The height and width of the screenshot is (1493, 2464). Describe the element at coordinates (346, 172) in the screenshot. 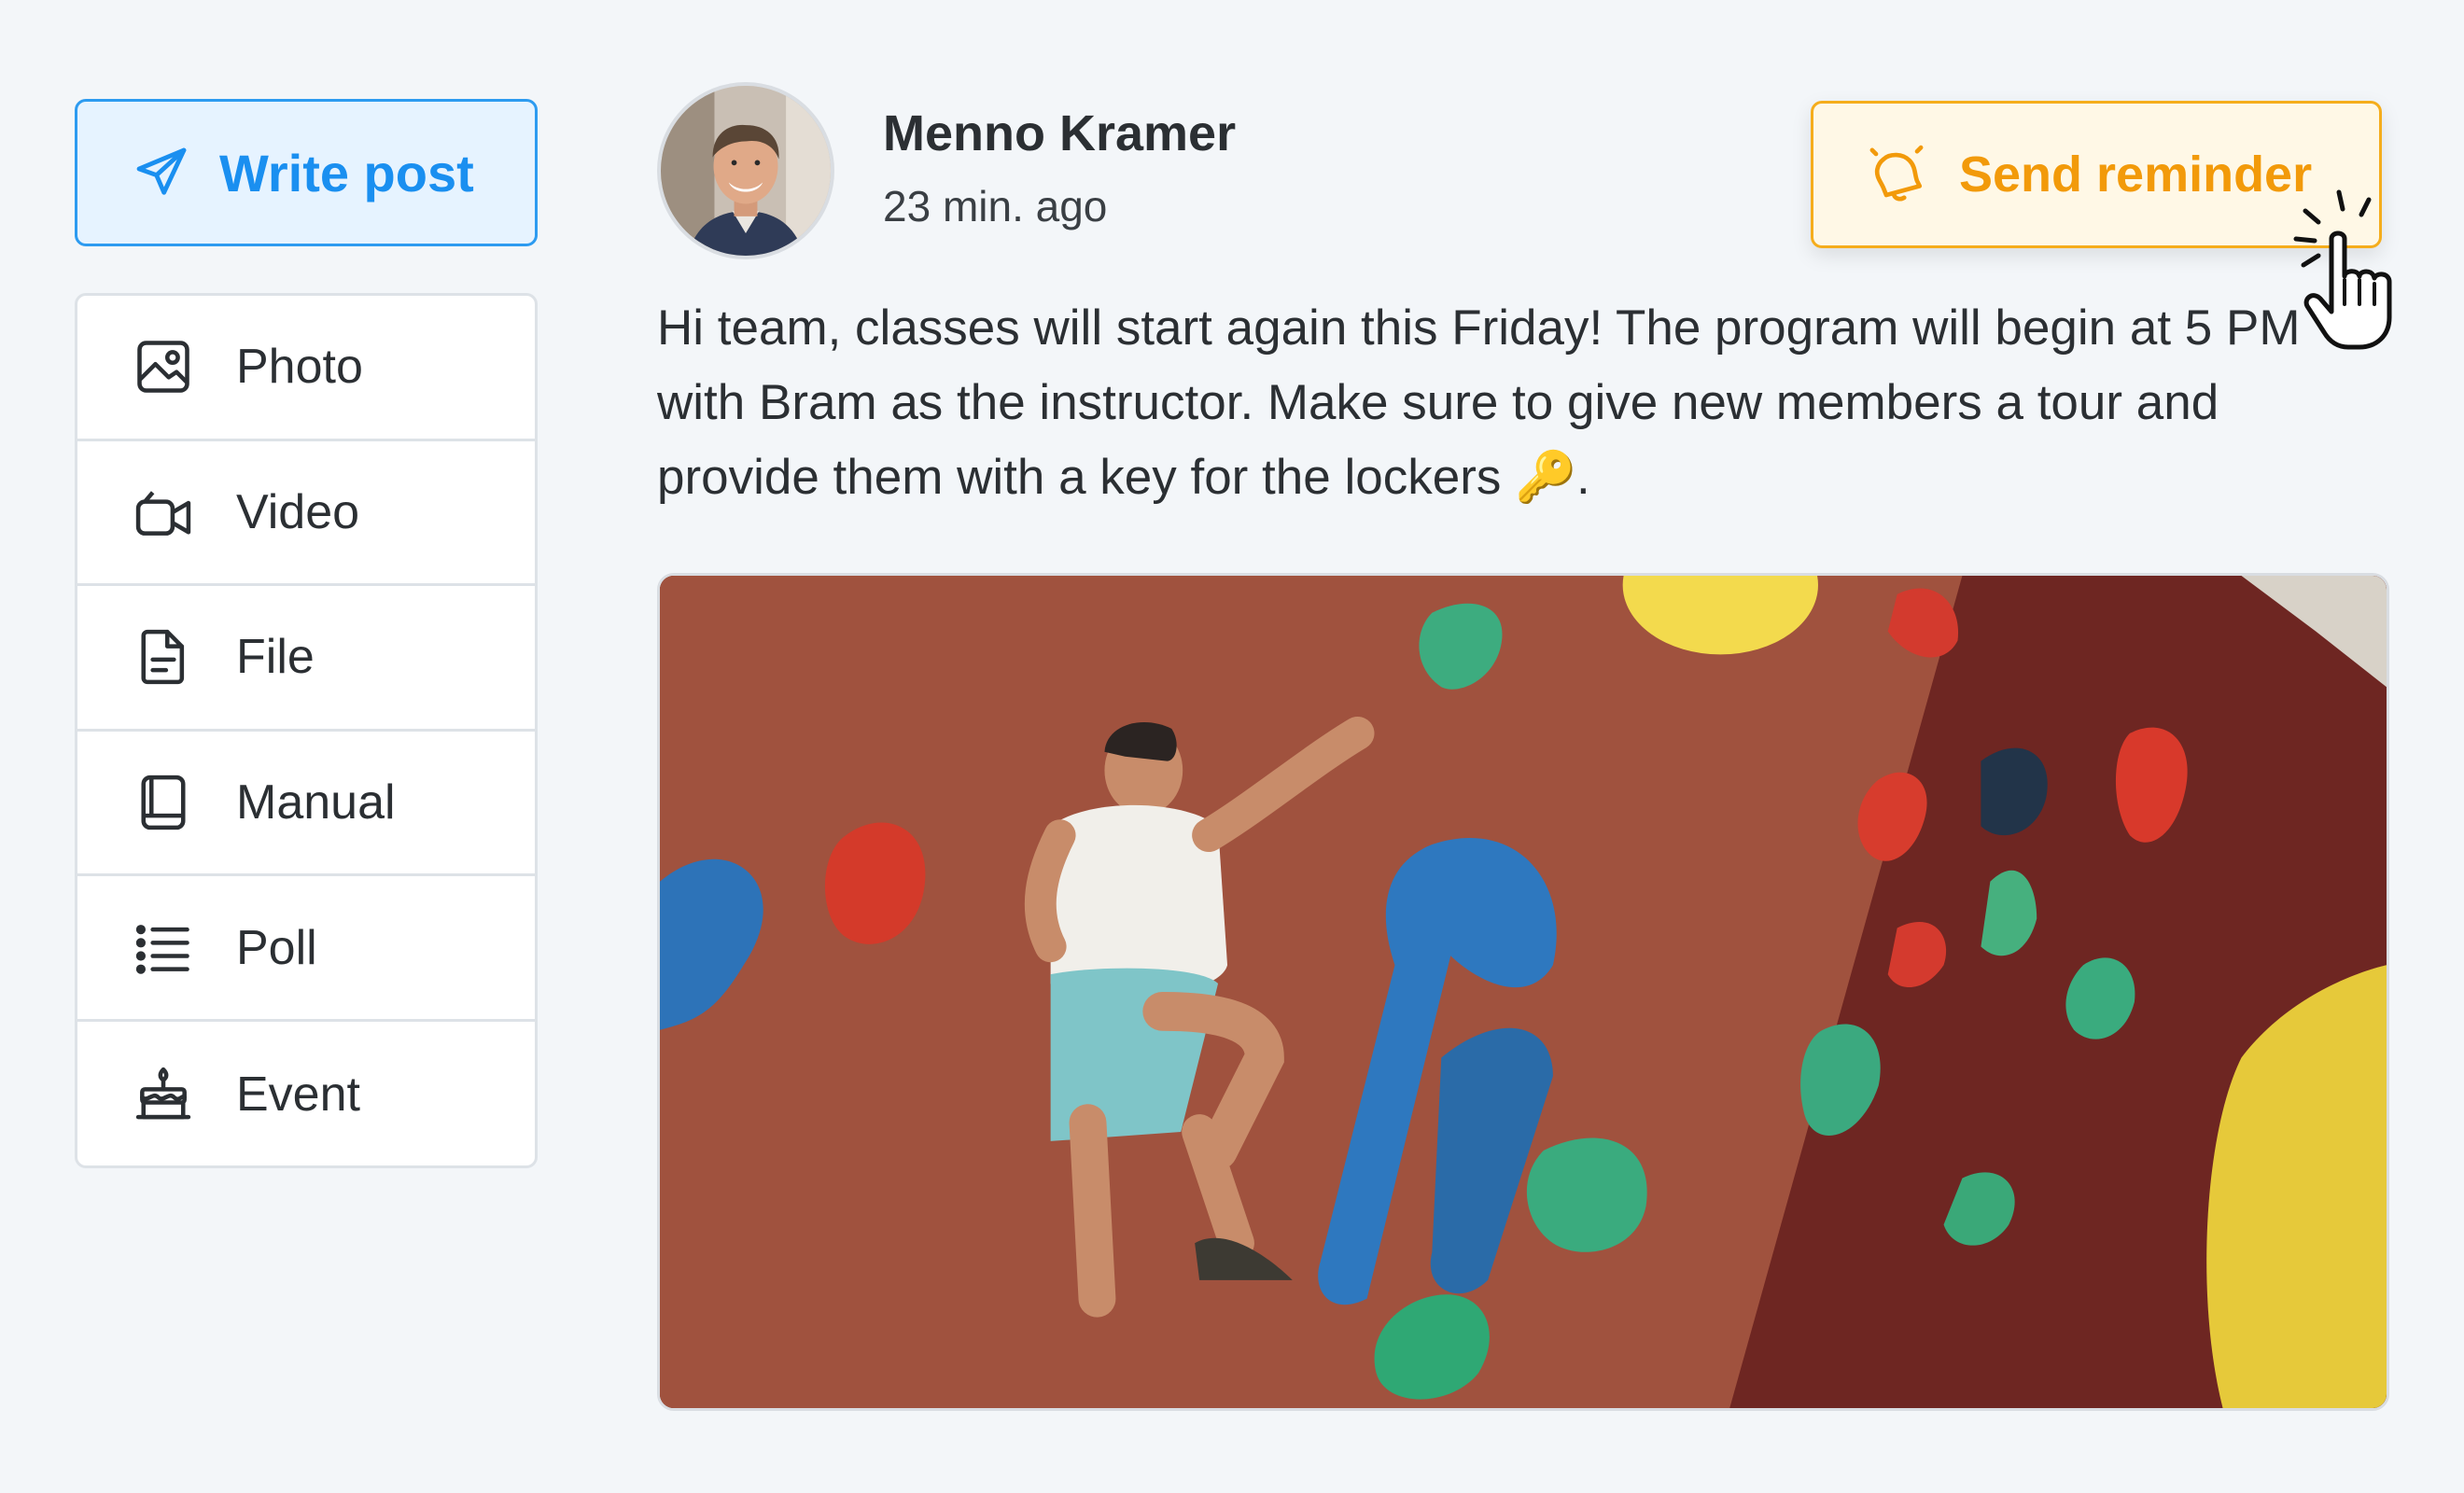

I see `write-post-label: Write post` at that location.